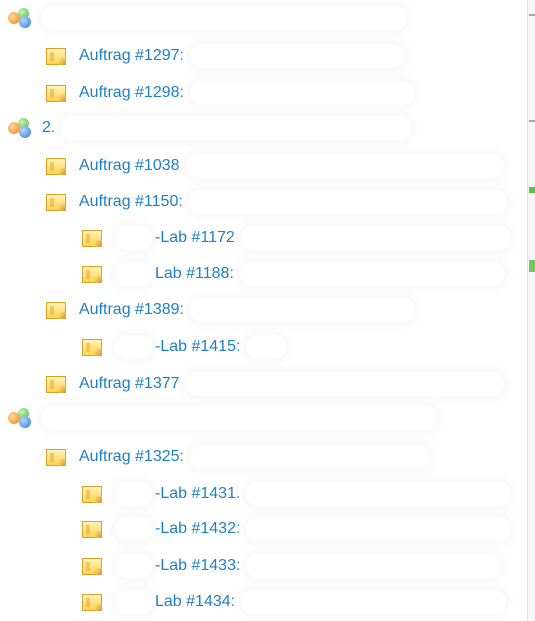 The height and width of the screenshot is (621, 535). What do you see at coordinates (195, 494) in the screenshot?
I see `lab-label: -Lab #1431` at bounding box center [195, 494].